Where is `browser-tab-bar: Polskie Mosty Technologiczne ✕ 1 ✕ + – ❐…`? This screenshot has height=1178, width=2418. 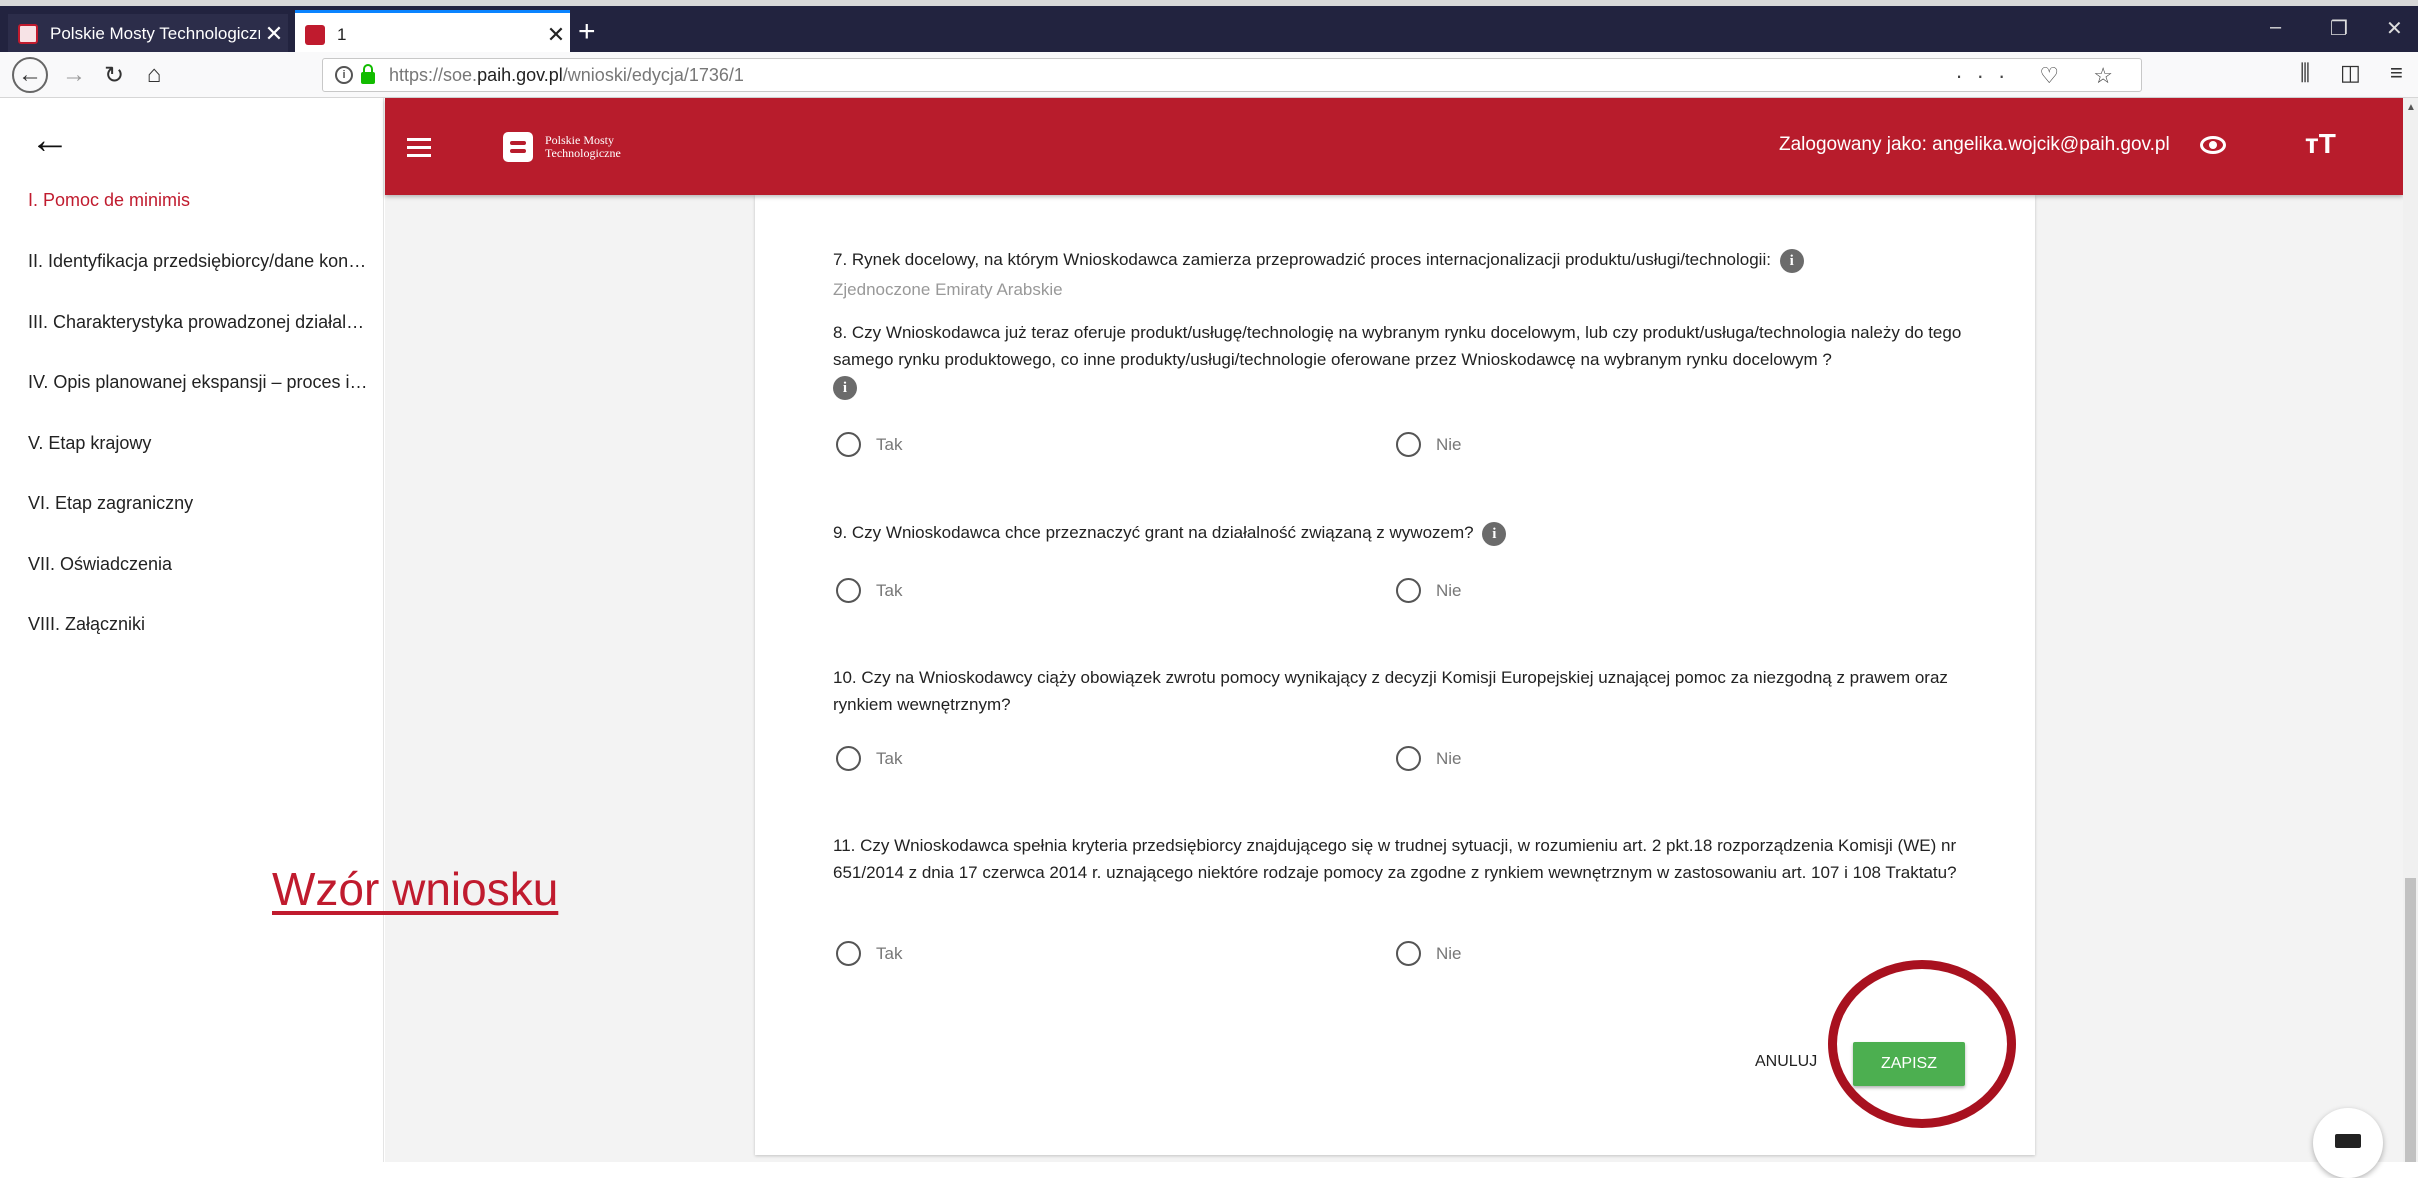 browser-tab-bar: Polskie Mosty Technologiczne ✕ 1 ✕ + – ❐… is located at coordinates (1209, 28).